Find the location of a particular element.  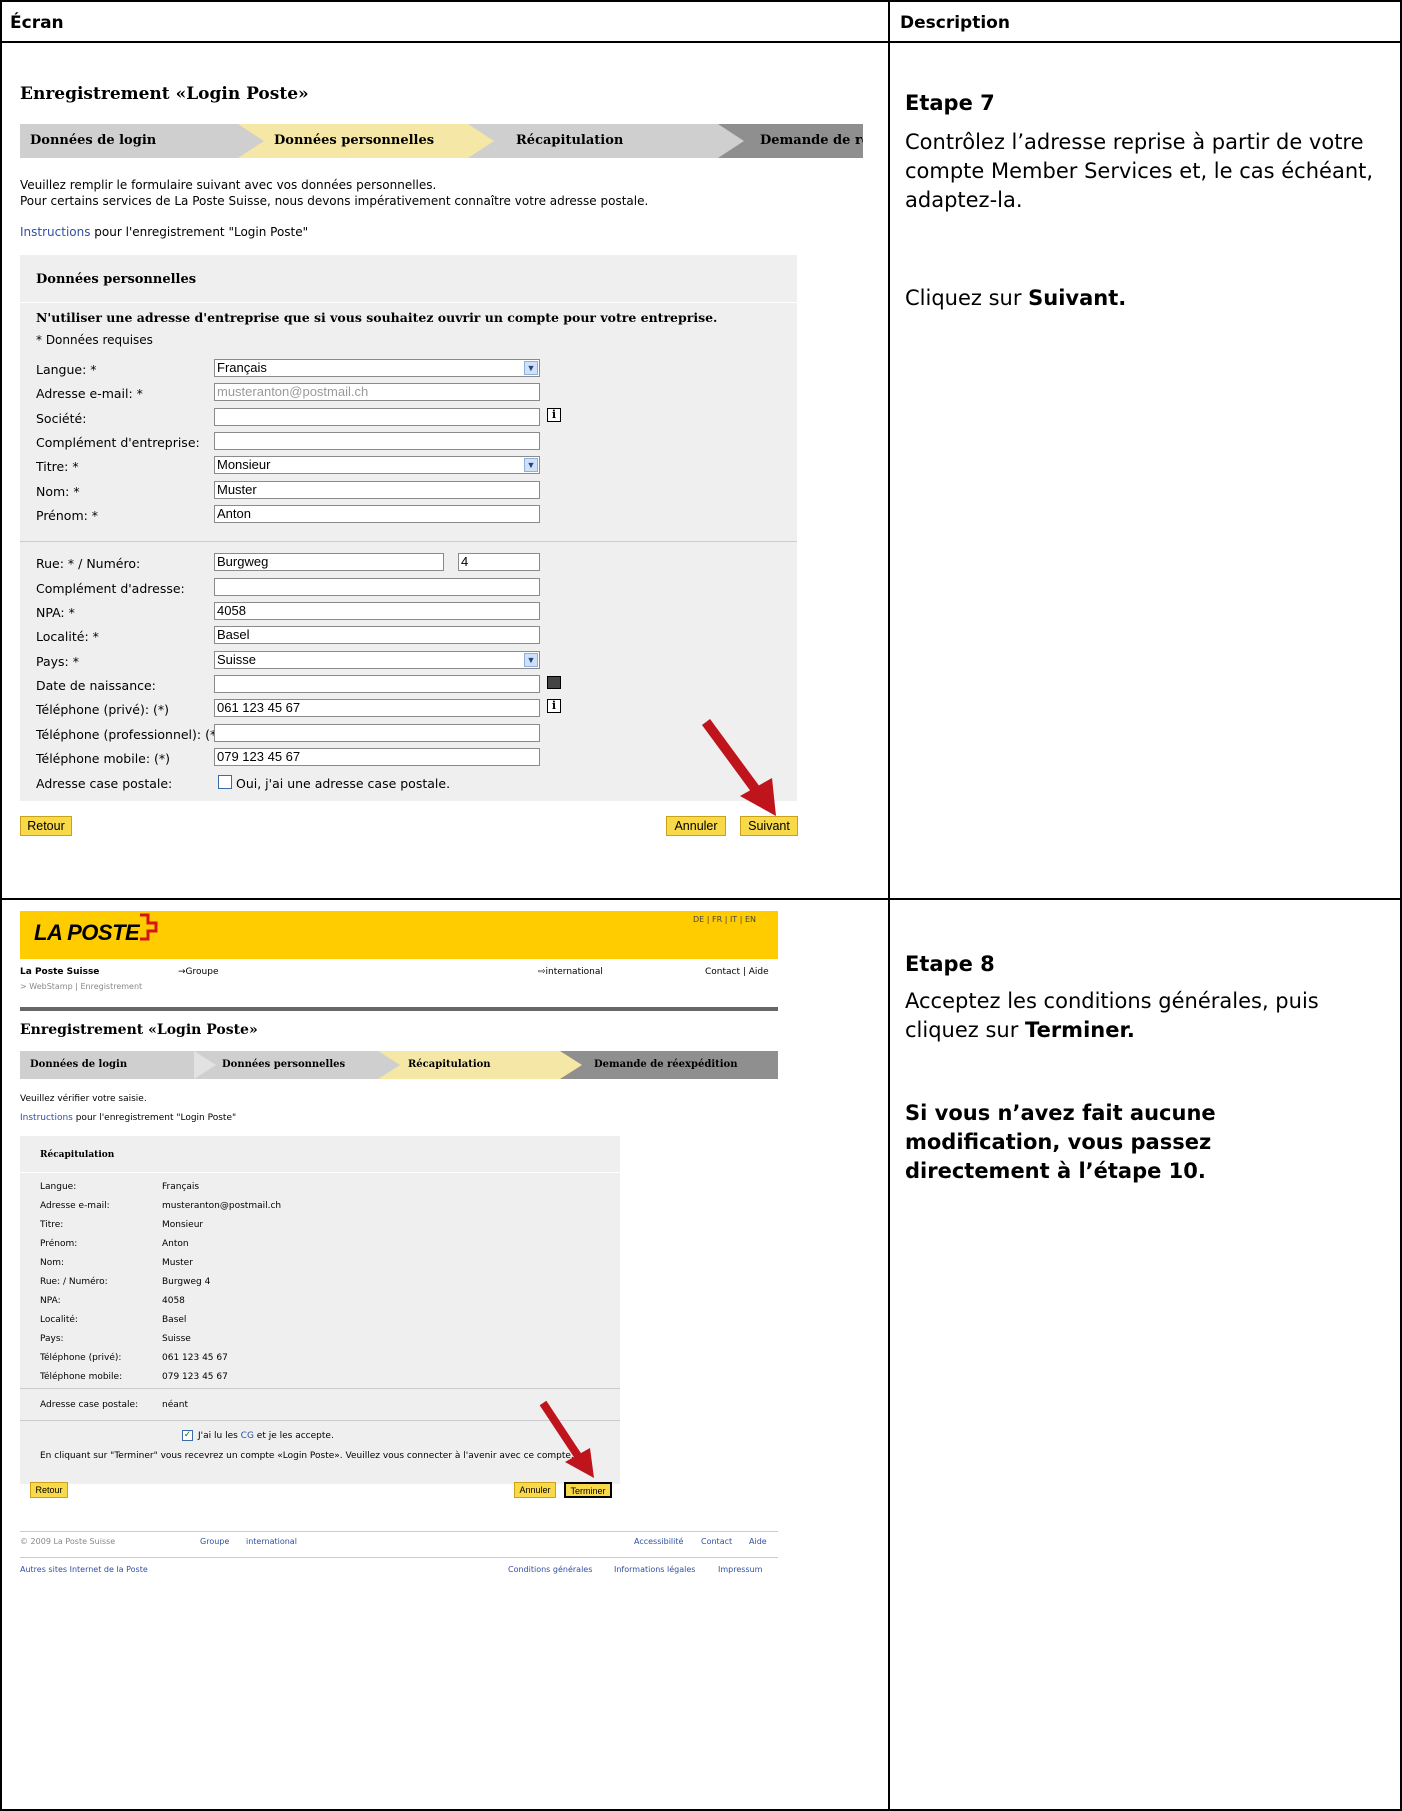

la-poste-logo: LA POSTE is located at coordinates (87, 933).